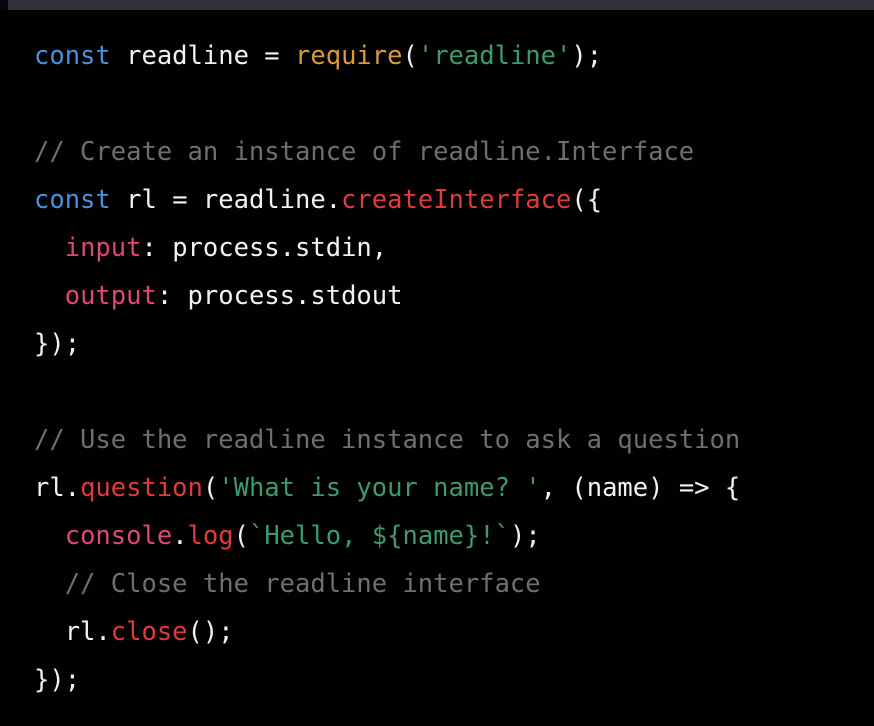  I want to click on code-token-string: 'readline', so click(494, 56).